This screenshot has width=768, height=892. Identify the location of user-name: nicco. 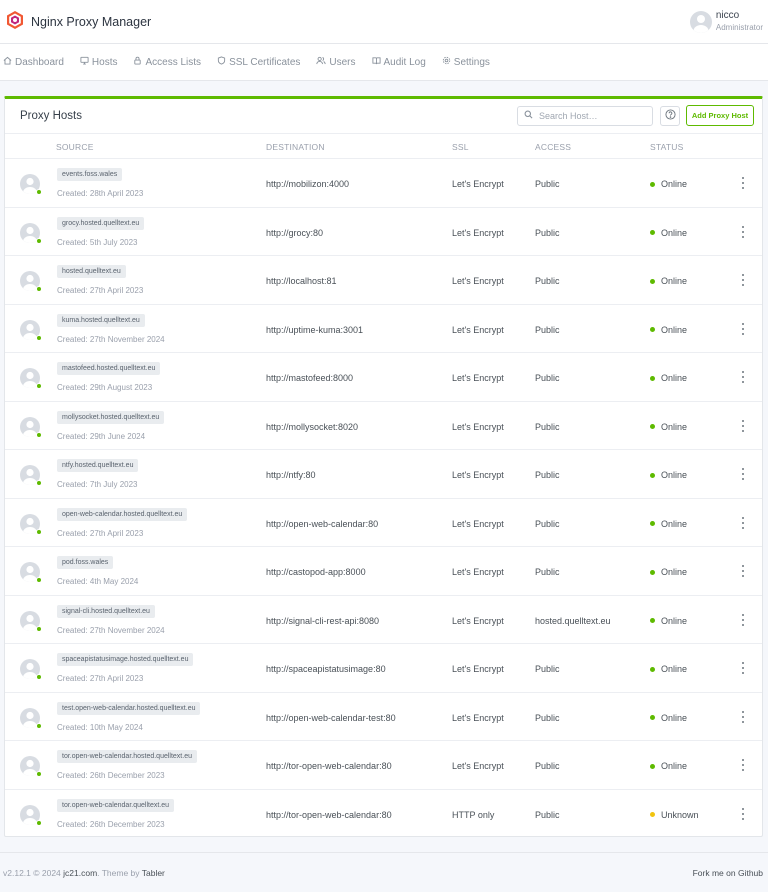
(727, 15).